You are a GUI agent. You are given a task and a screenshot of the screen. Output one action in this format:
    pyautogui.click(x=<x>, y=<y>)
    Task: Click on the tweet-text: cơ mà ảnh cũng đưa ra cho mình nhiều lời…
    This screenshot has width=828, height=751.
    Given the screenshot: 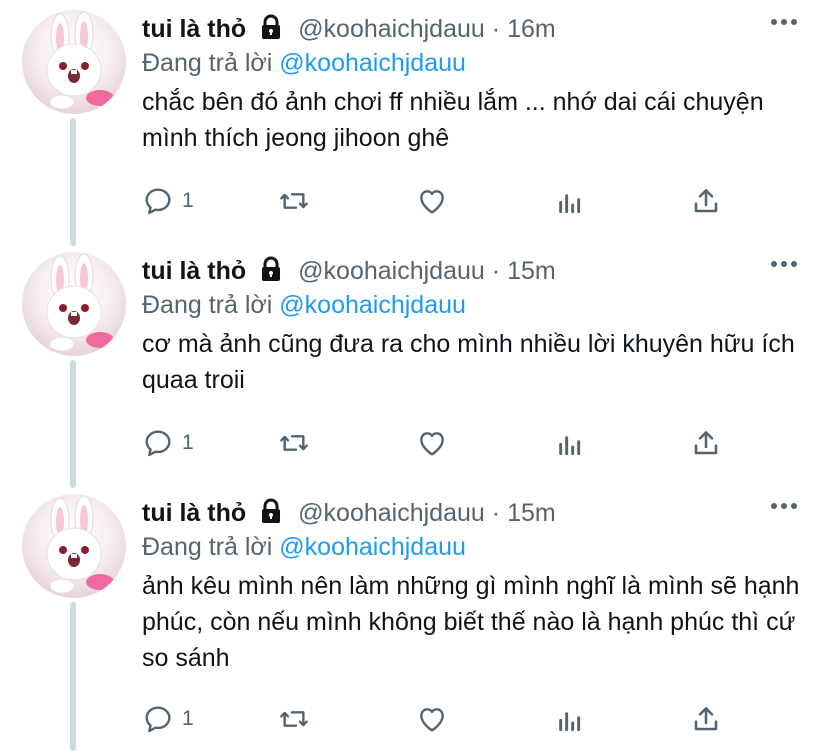 What is the action you would take?
    pyautogui.click(x=468, y=362)
    